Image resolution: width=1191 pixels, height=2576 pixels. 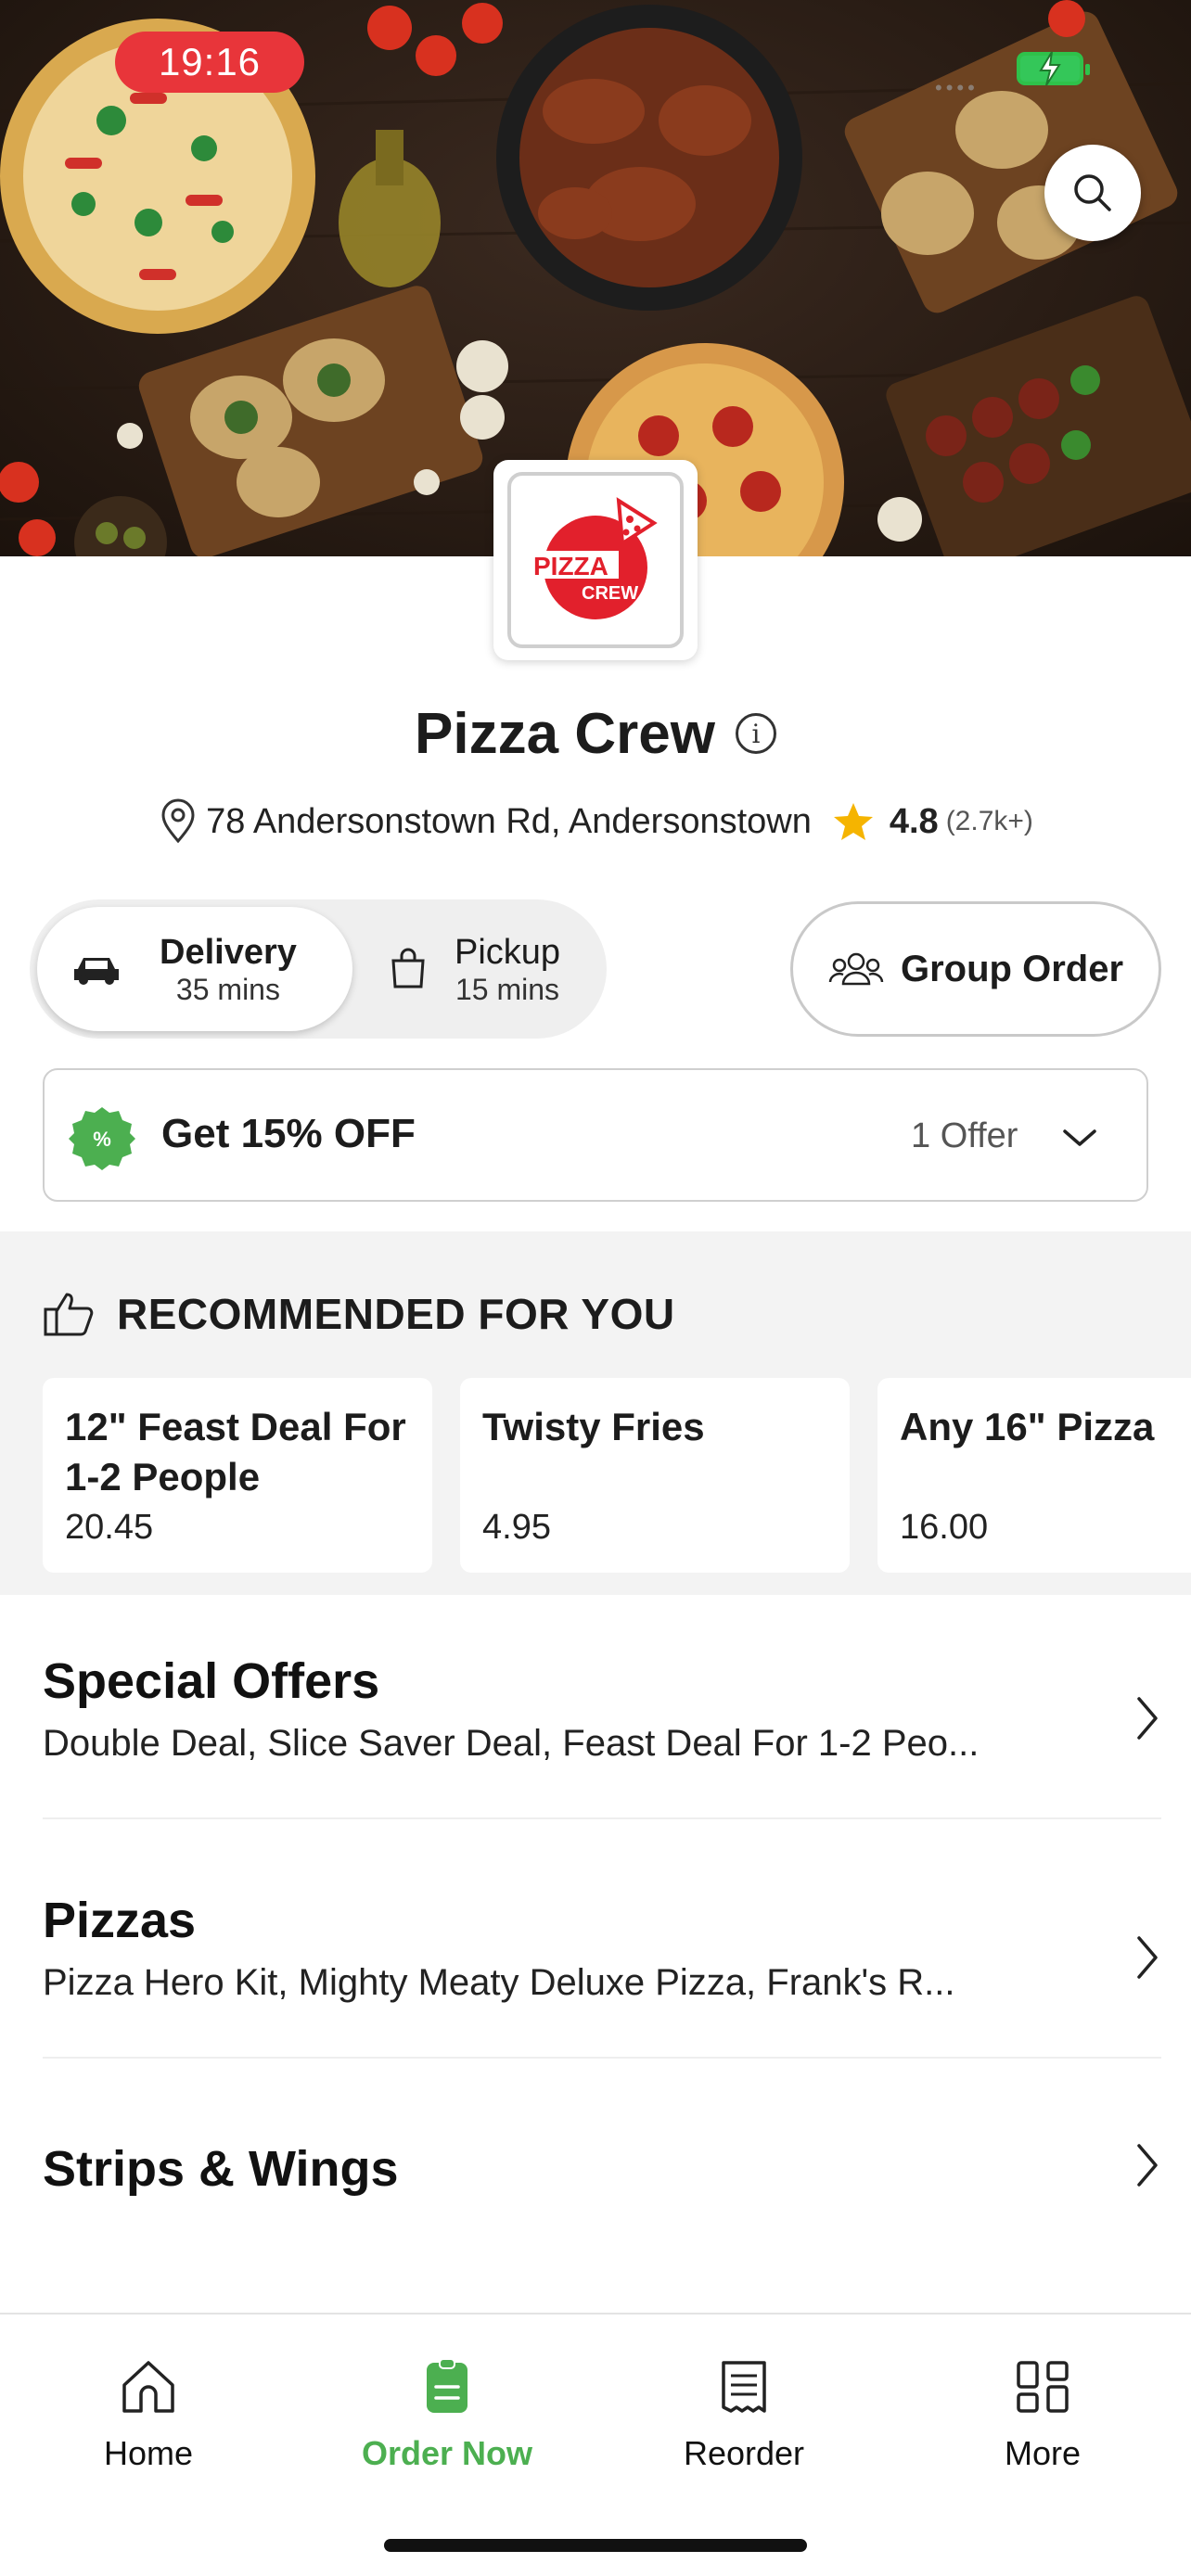 I want to click on recommended-card: 12" Feast Deal For 1-2 People 20.45, so click(x=237, y=1475).